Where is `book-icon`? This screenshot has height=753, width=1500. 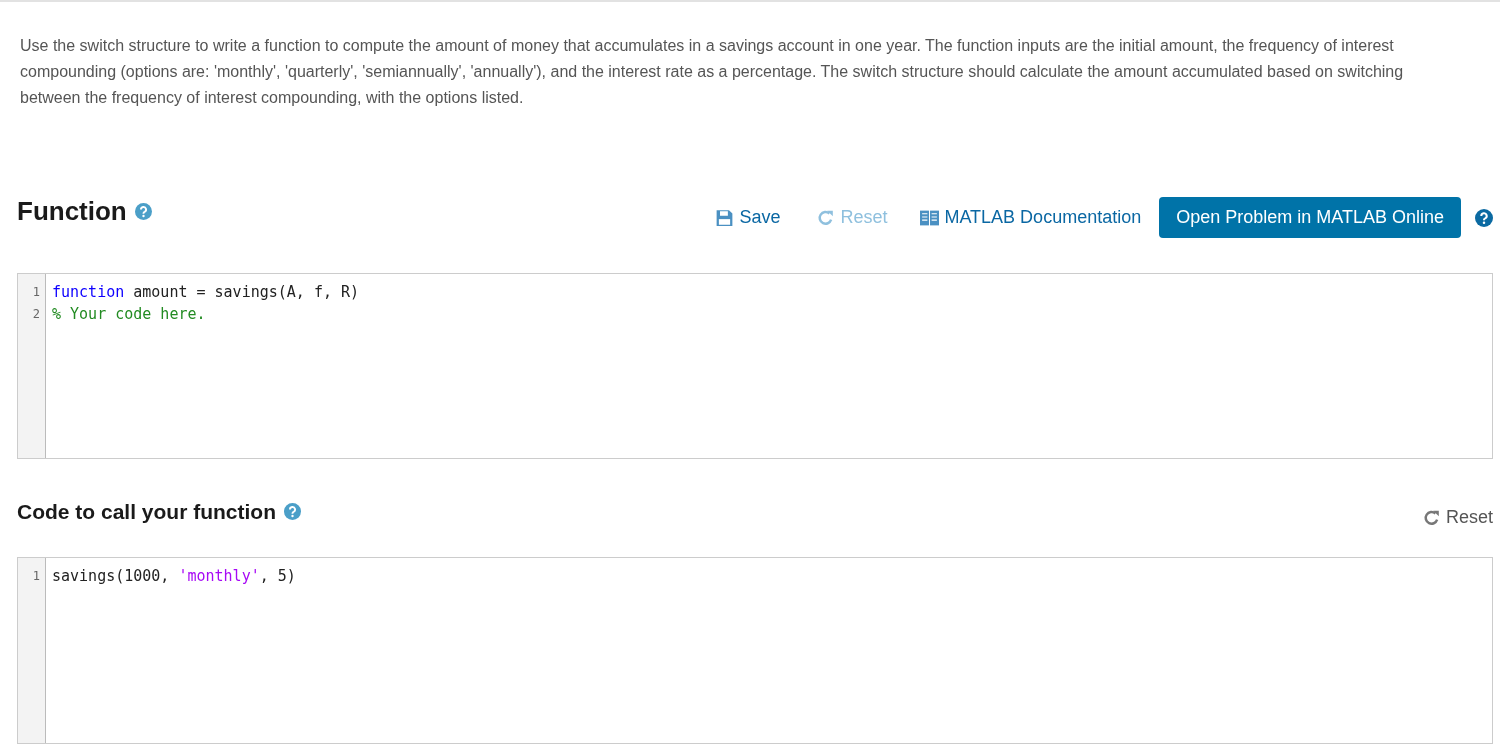
book-icon is located at coordinates (930, 217).